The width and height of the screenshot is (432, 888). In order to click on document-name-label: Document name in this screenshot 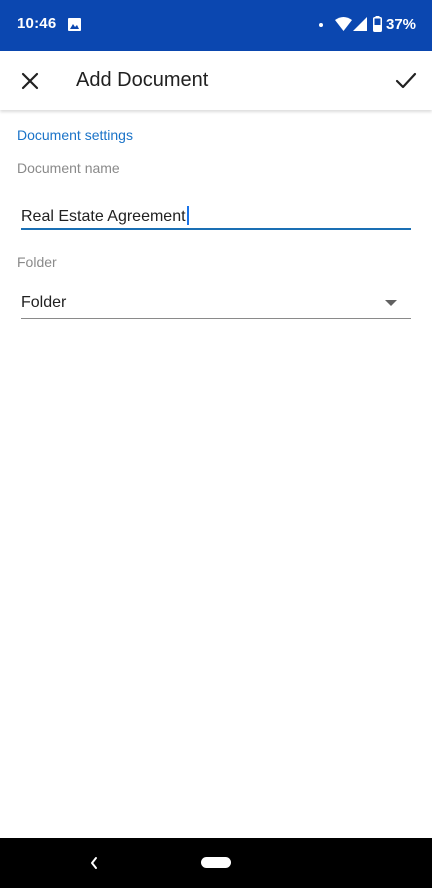, I will do `click(68, 168)`.